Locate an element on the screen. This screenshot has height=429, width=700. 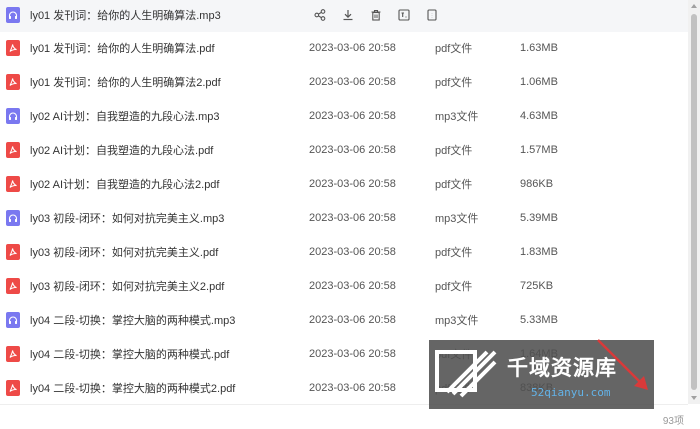
row-actions is located at coordinates (376, 16).